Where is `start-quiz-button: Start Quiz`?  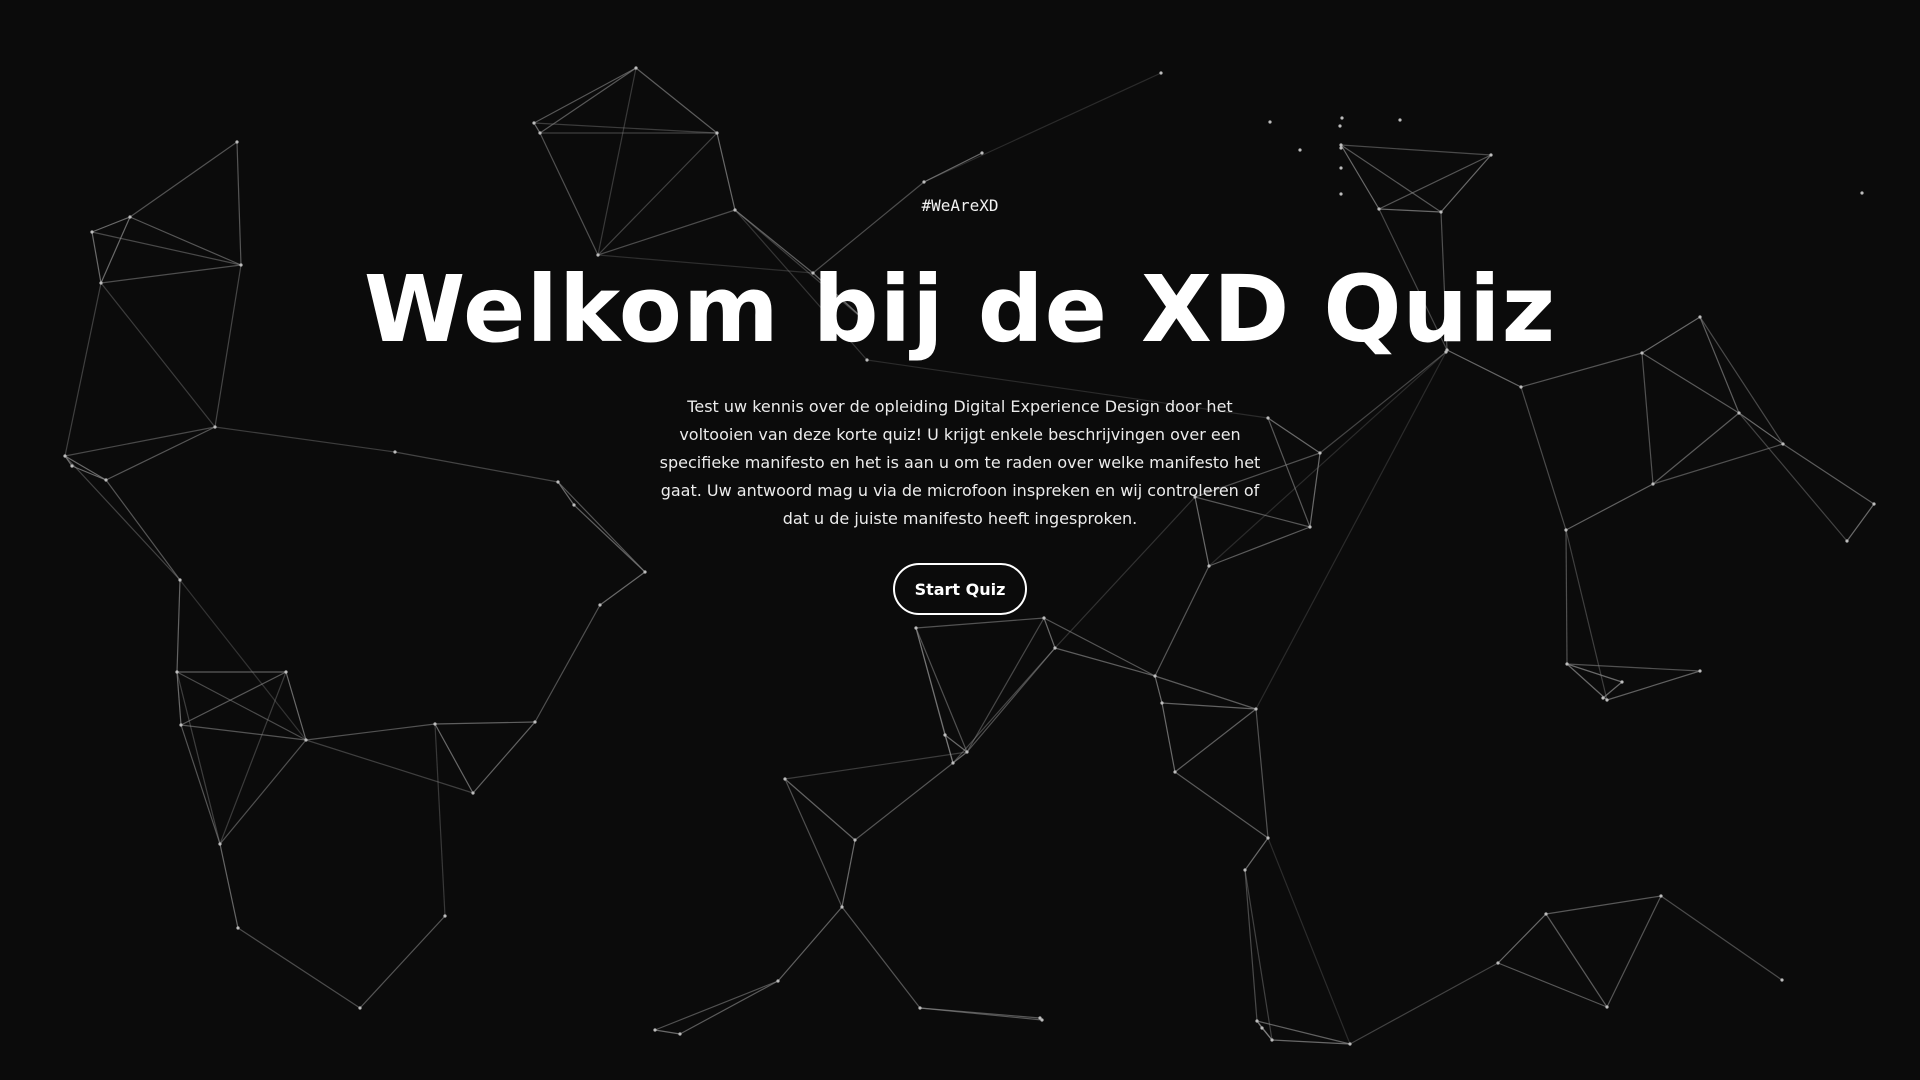
start-quiz-button: Start Quiz is located at coordinates (960, 589).